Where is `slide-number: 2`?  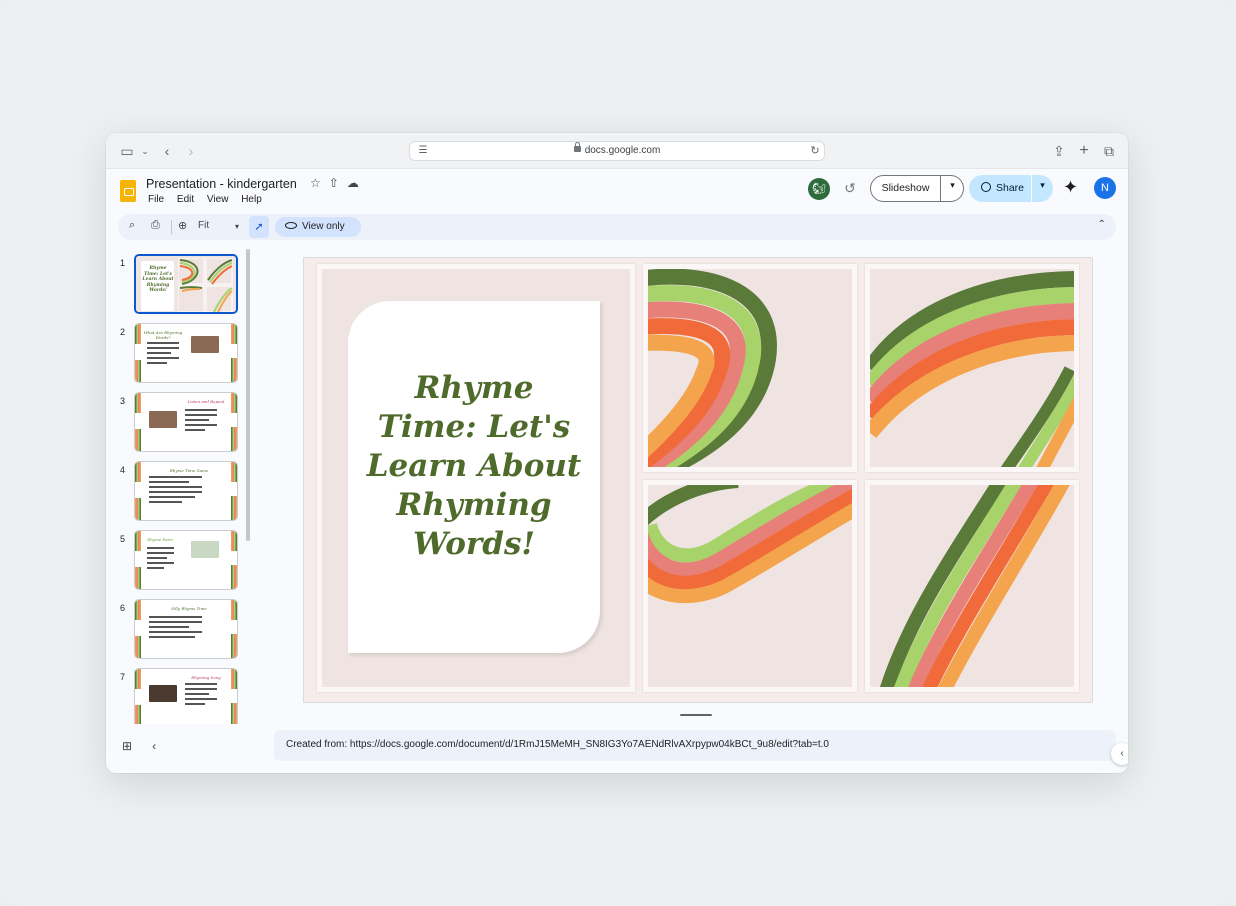 slide-number: 2 is located at coordinates (123, 332).